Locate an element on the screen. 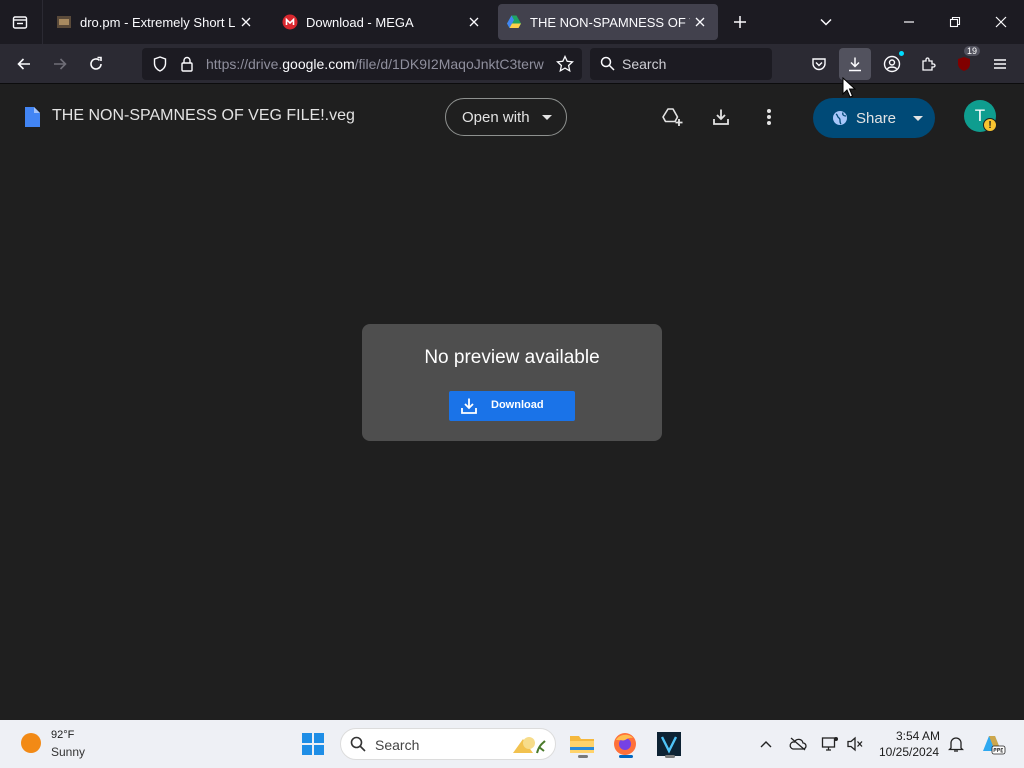  bell-icon is located at coordinates (956, 744).